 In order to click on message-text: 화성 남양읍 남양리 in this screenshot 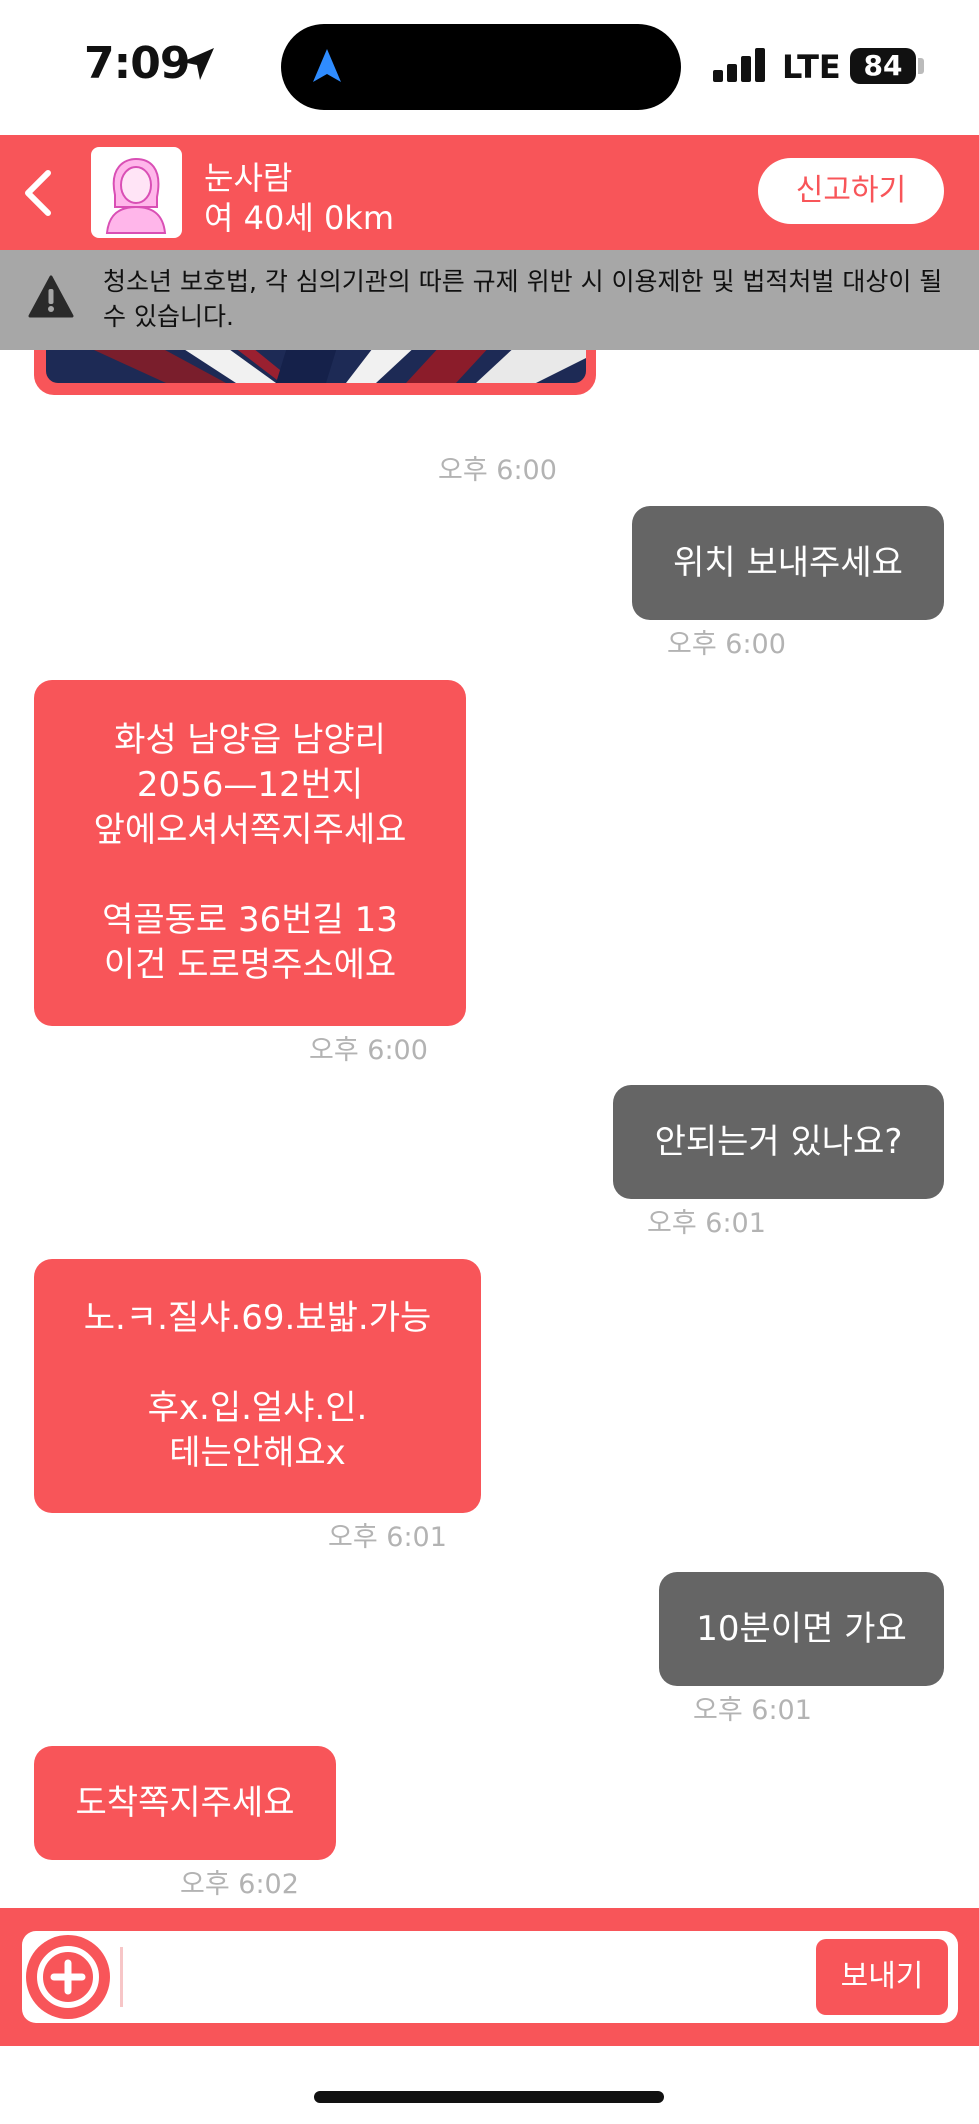, I will do `click(250, 740)`.